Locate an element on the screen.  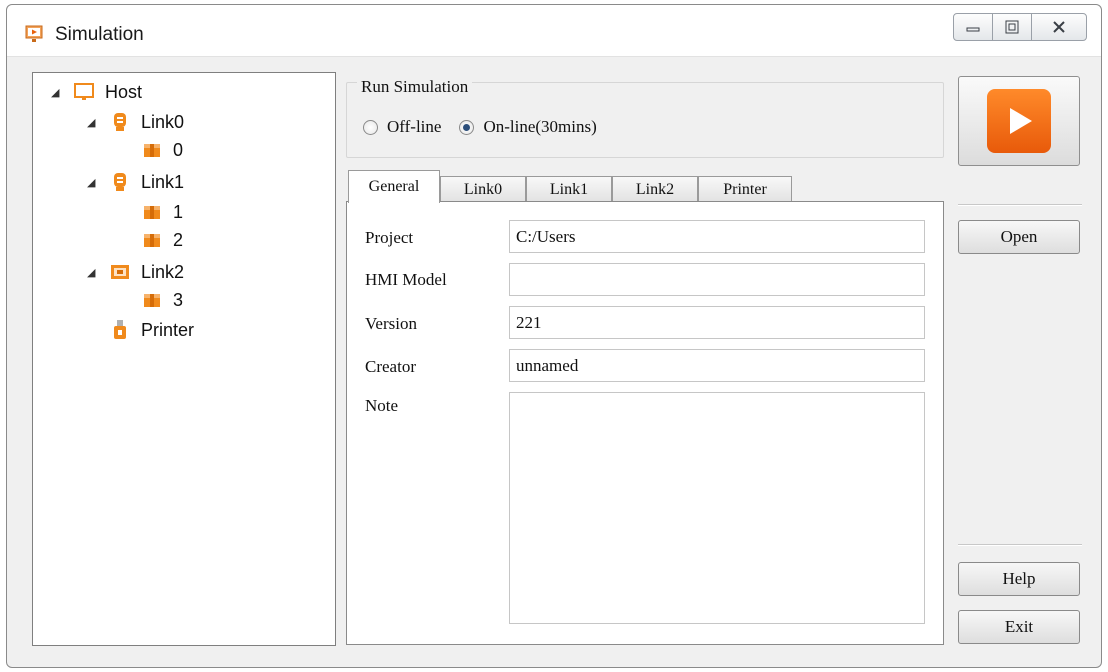
tree-item-label: Link0 is located at coordinates (163, 121).